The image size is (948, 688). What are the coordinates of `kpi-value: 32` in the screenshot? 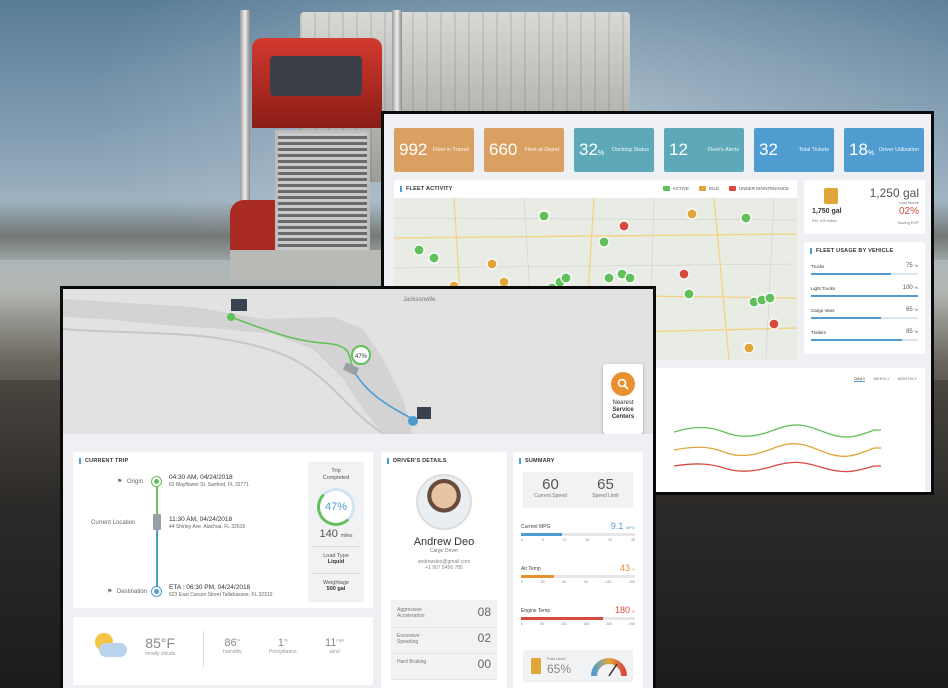 It's located at (768, 149).